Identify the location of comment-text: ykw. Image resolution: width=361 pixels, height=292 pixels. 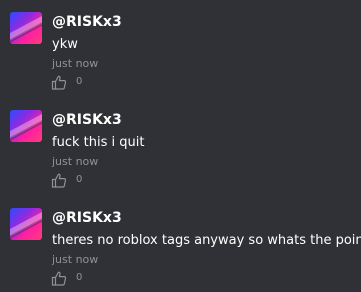
(65, 44).